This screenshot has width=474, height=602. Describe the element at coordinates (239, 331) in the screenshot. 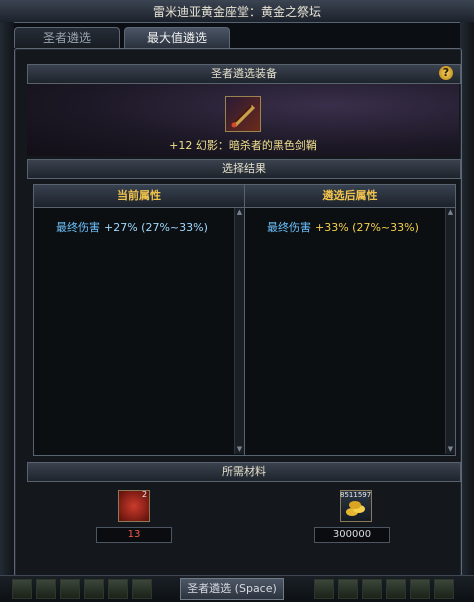

I see `current-scrollbar: ▲ ▼` at that location.